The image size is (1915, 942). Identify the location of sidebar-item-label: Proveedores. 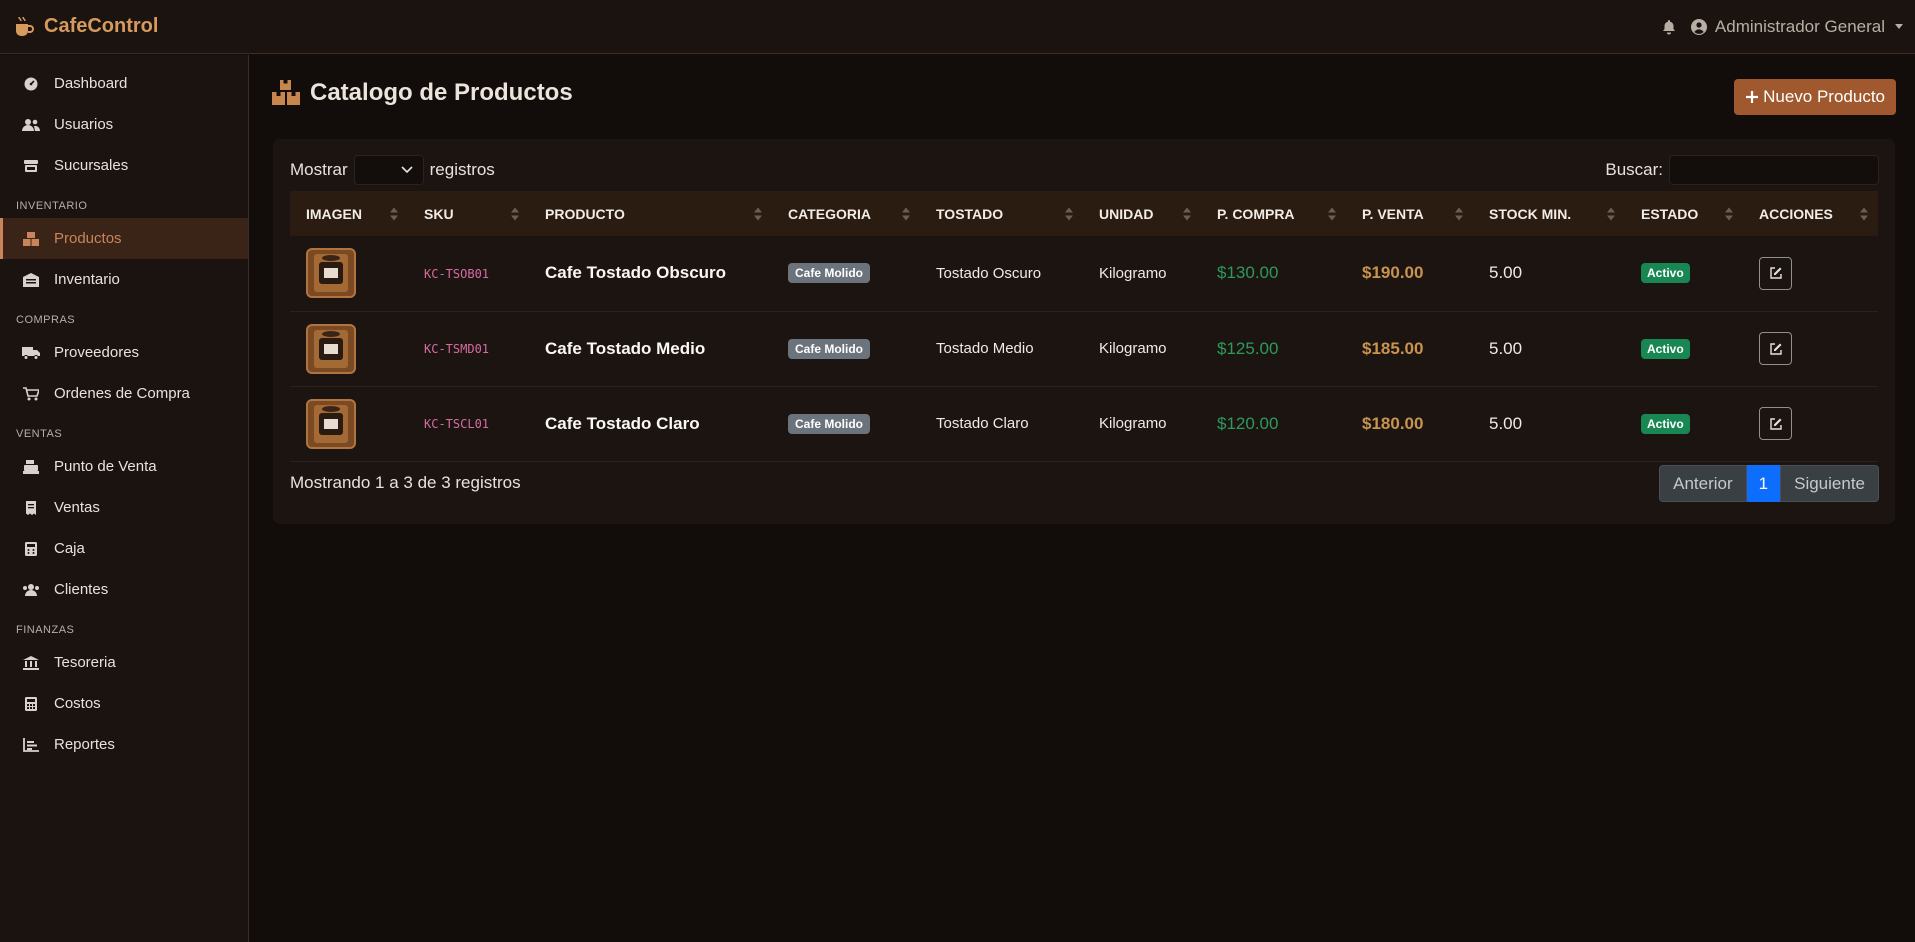
(97, 352).